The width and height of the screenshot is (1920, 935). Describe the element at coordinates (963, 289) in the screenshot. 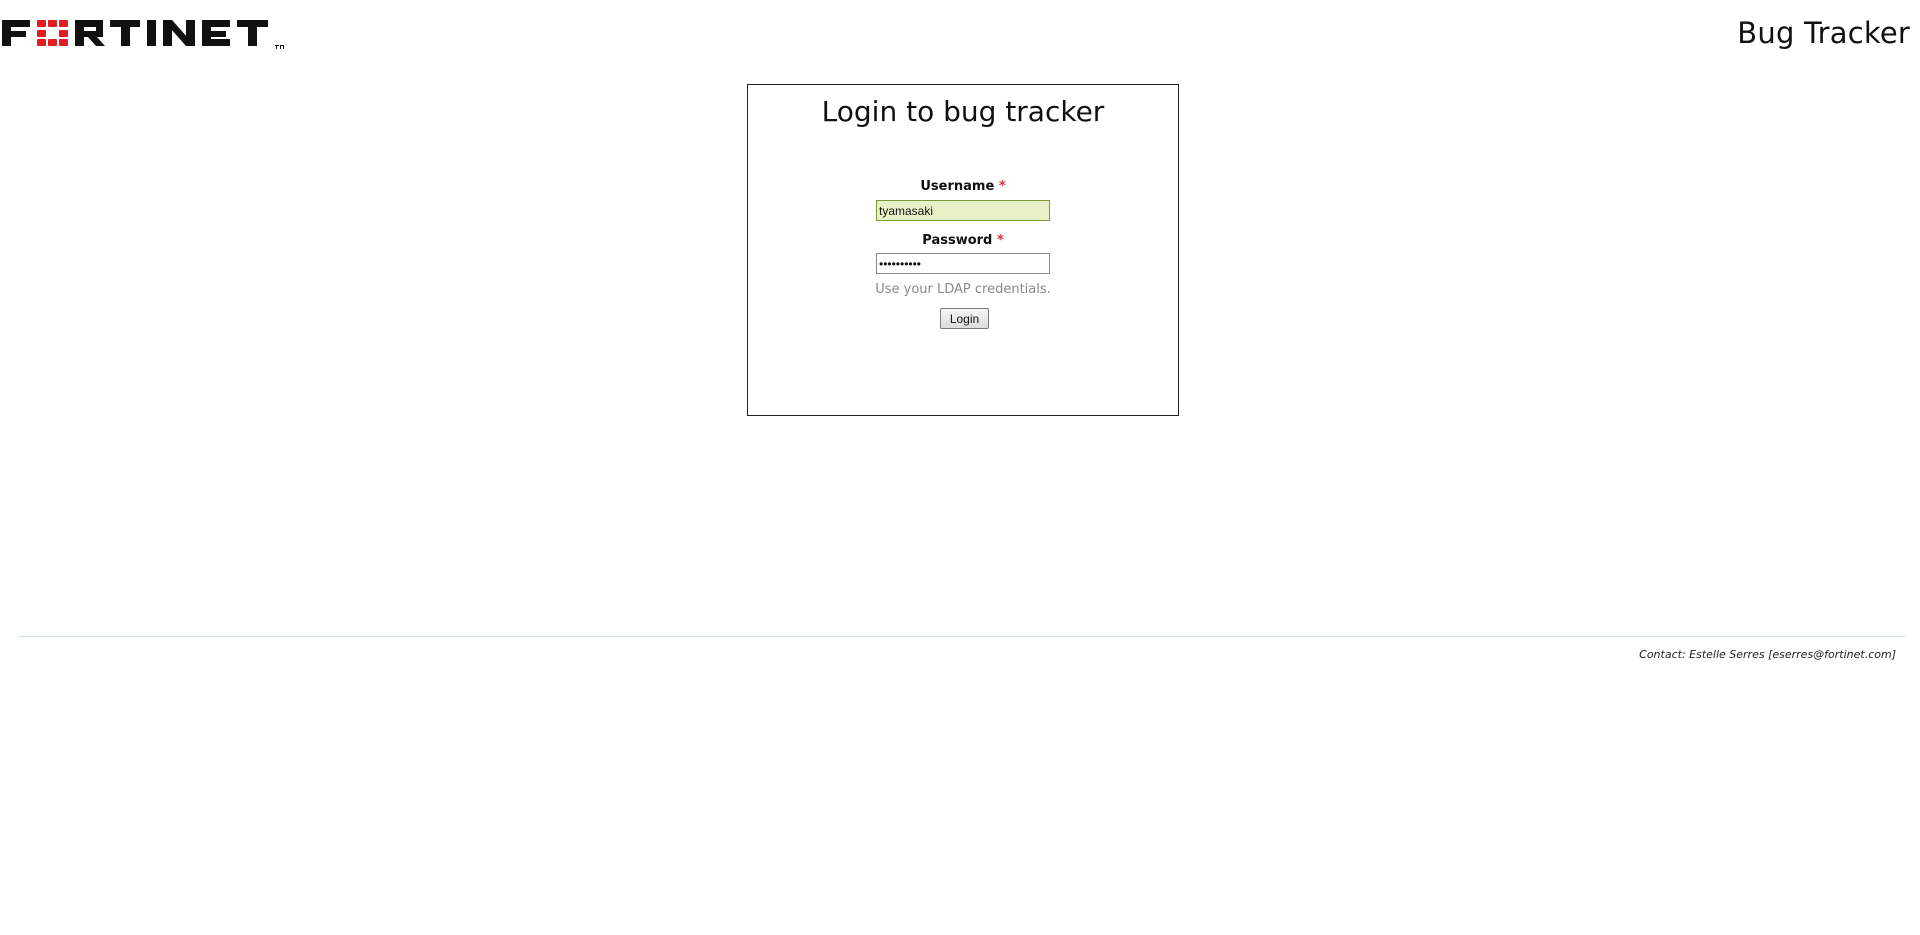

I see `ldap-hint: Use your LDAP credentials.` at that location.